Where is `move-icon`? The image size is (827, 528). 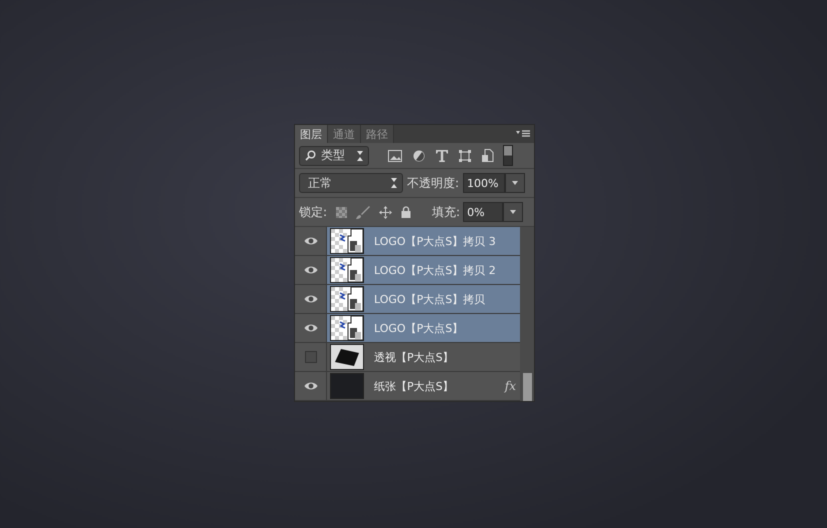 move-icon is located at coordinates (385, 212).